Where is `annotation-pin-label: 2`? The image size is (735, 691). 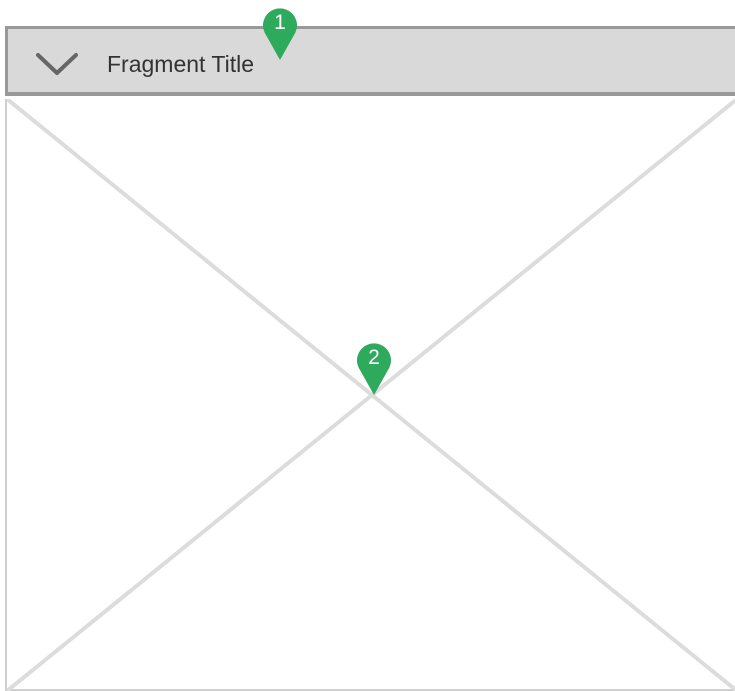 annotation-pin-label: 2 is located at coordinates (374, 357).